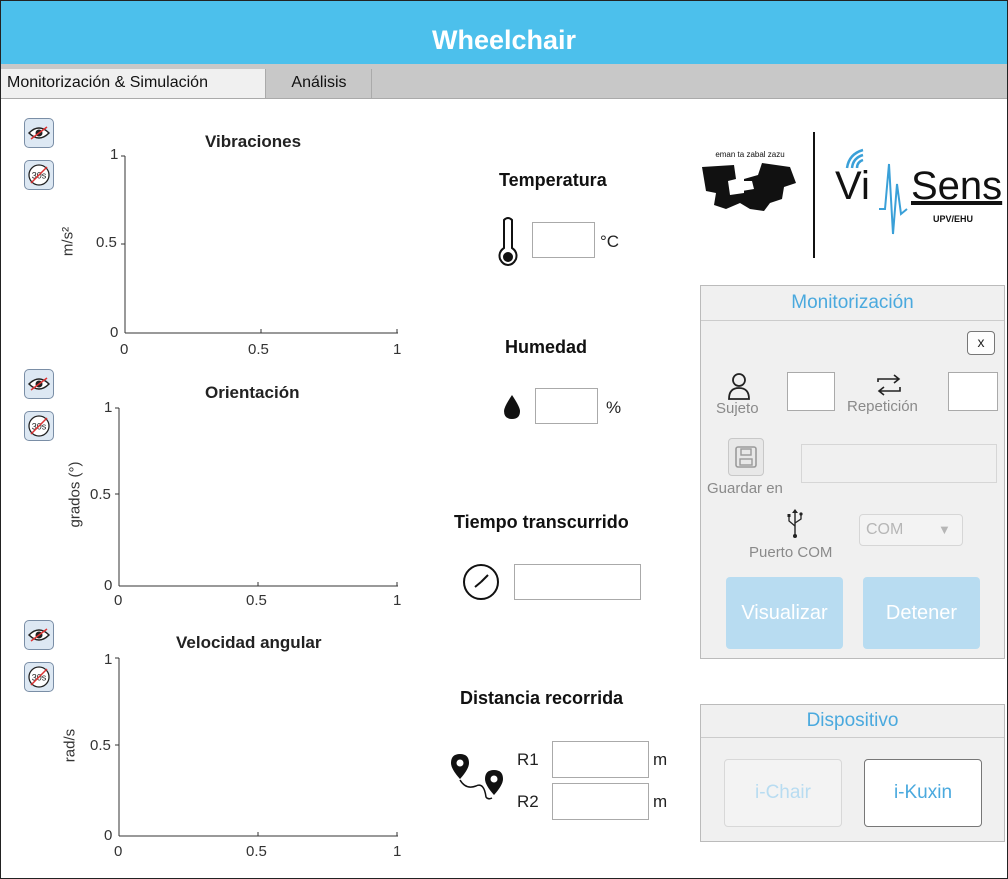 This screenshot has height=879, width=1008. What do you see at coordinates (577, 582) in the screenshot?
I see `elapsed-field` at bounding box center [577, 582].